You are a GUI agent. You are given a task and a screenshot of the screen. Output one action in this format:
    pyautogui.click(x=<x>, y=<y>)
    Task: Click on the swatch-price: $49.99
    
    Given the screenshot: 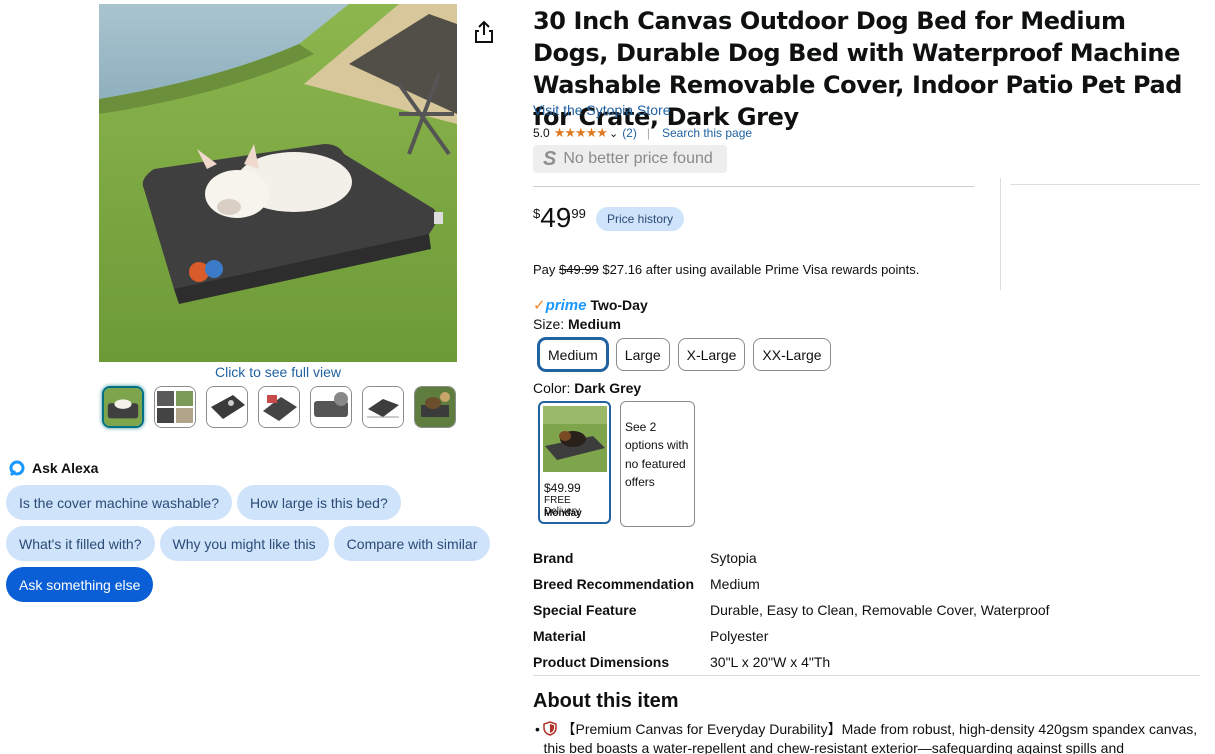 What is the action you would take?
    pyautogui.click(x=562, y=488)
    